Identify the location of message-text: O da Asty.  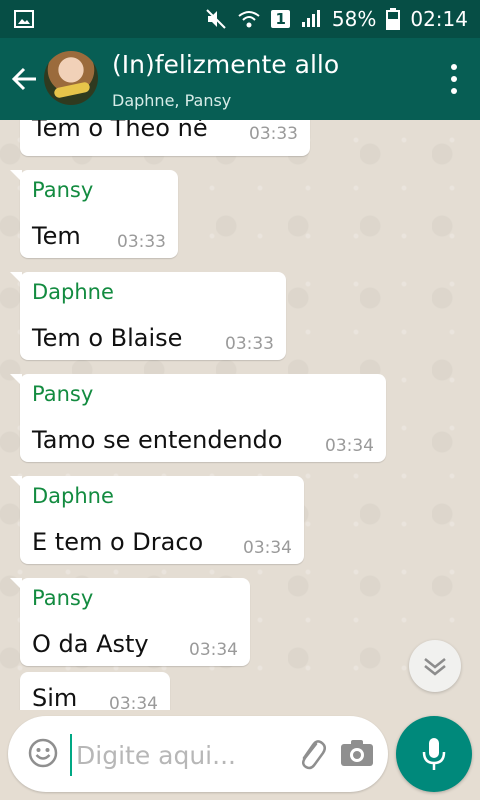
(90, 644).